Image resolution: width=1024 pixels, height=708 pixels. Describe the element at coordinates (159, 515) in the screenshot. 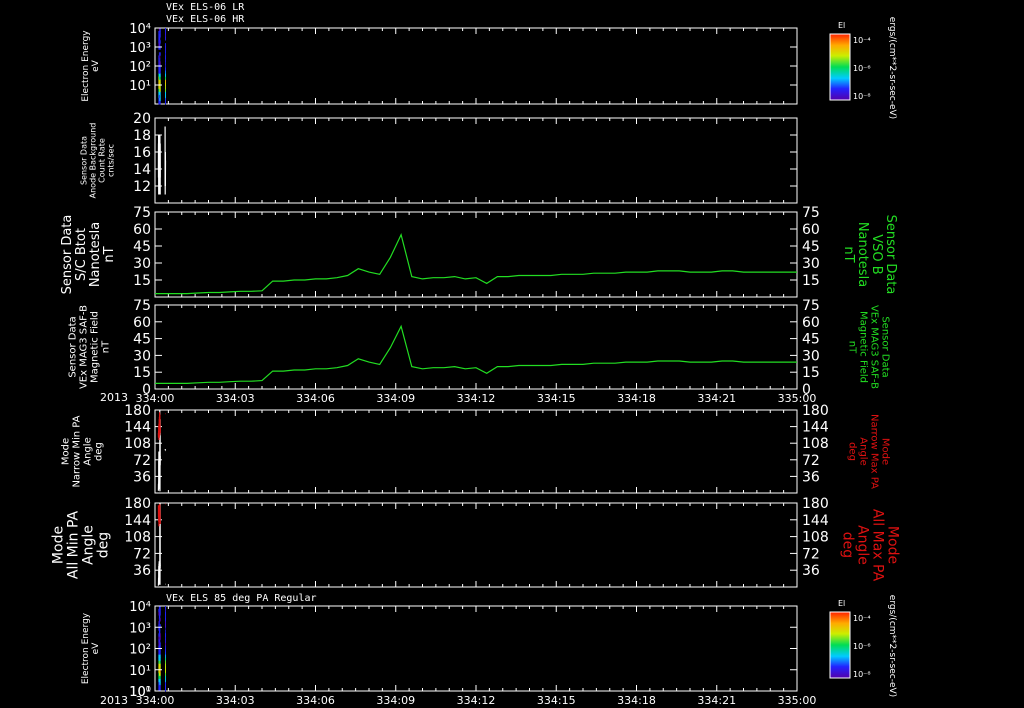

I see `all-pa-trace` at that location.